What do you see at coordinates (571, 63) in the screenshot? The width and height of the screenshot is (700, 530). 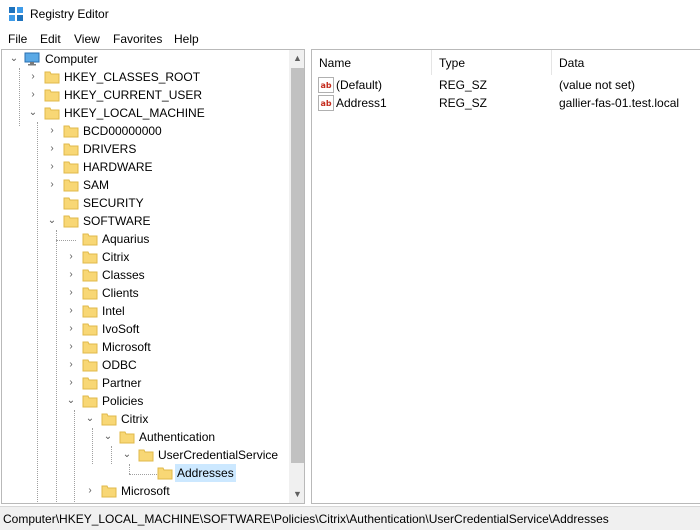 I see `column-header-data: Data` at bounding box center [571, 63].